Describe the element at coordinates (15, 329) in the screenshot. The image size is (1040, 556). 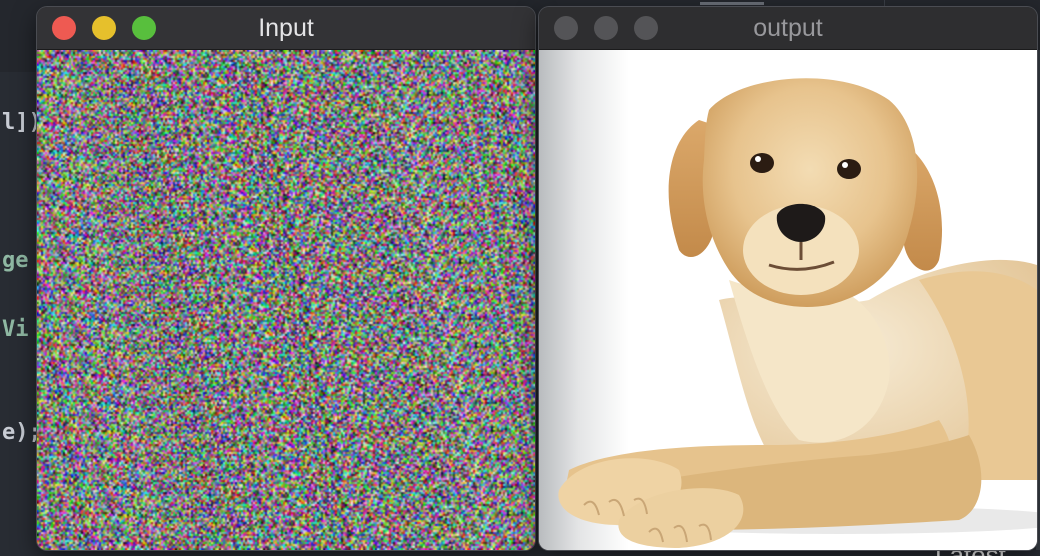
I see `code-line-fragment: Vi` at that location.